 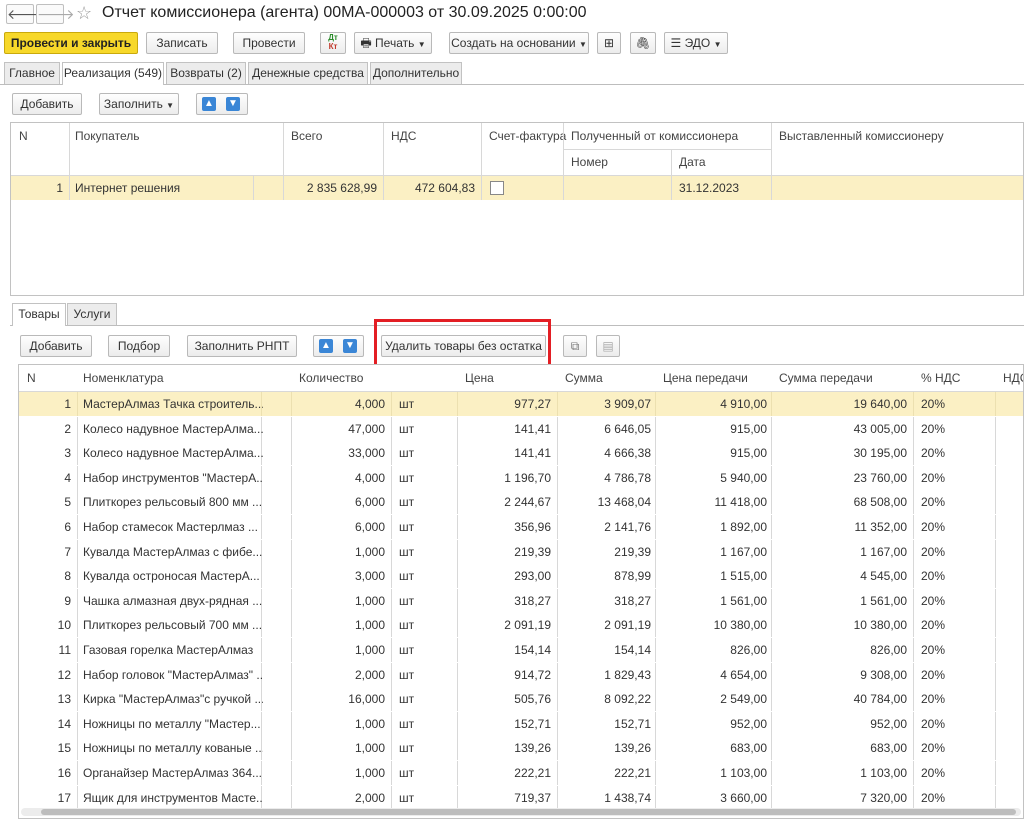 I want to click on goods-row-price: 139,26, so click(x=532, y=748).